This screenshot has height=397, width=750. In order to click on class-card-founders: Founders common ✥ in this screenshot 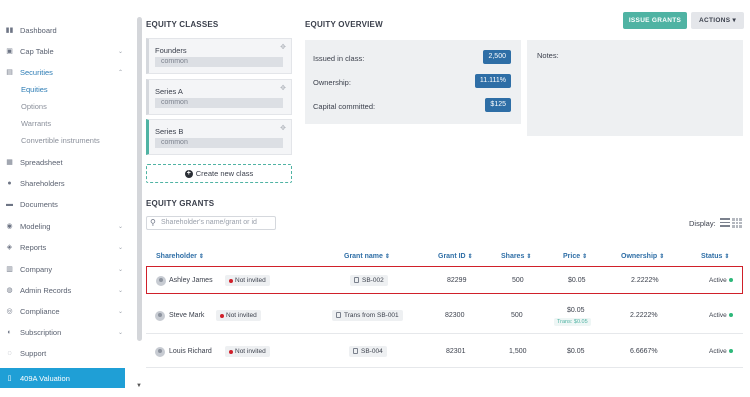, I will do `click(219, 56)`.